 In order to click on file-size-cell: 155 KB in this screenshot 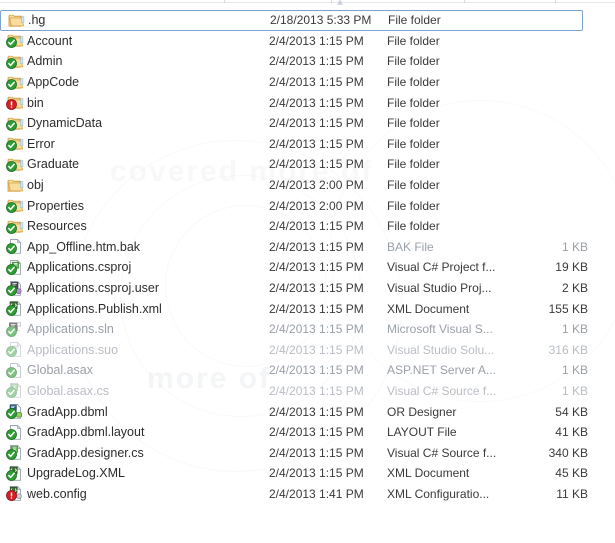, I will do `click(568, 308)`.